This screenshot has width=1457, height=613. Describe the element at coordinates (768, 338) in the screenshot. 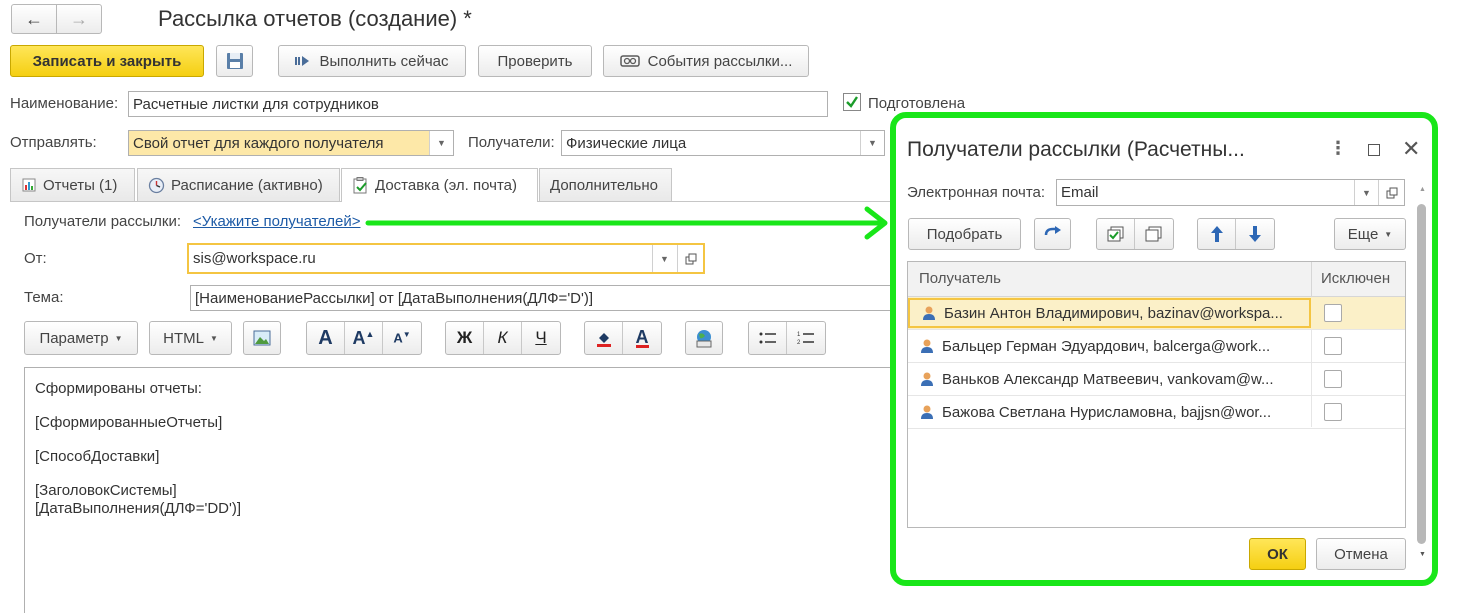

I see `bullet-list-button` at that location.